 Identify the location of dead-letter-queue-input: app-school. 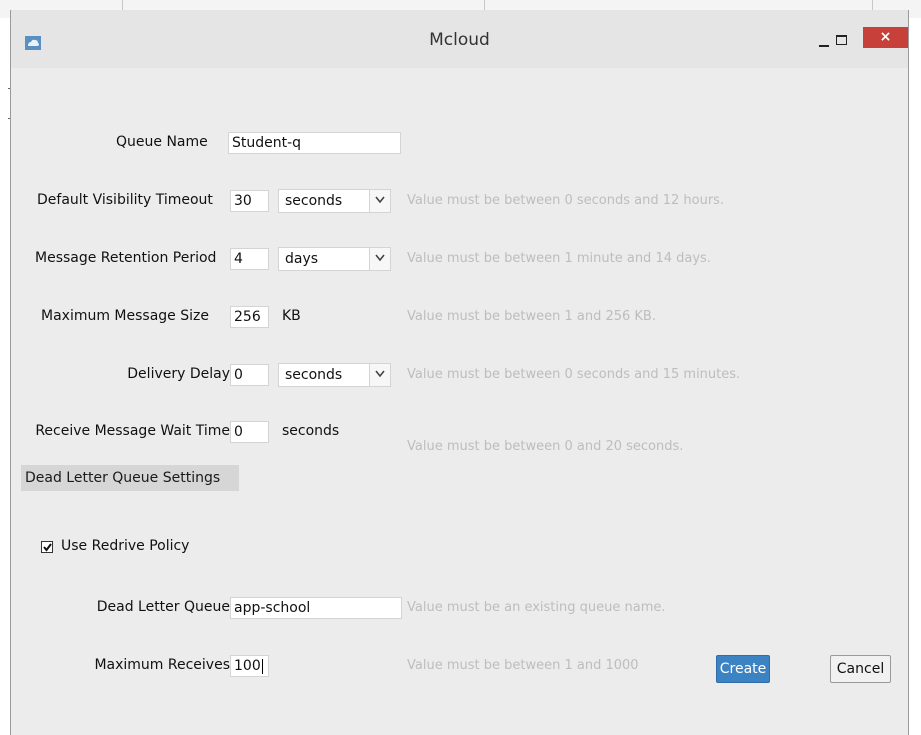
(316, 608).